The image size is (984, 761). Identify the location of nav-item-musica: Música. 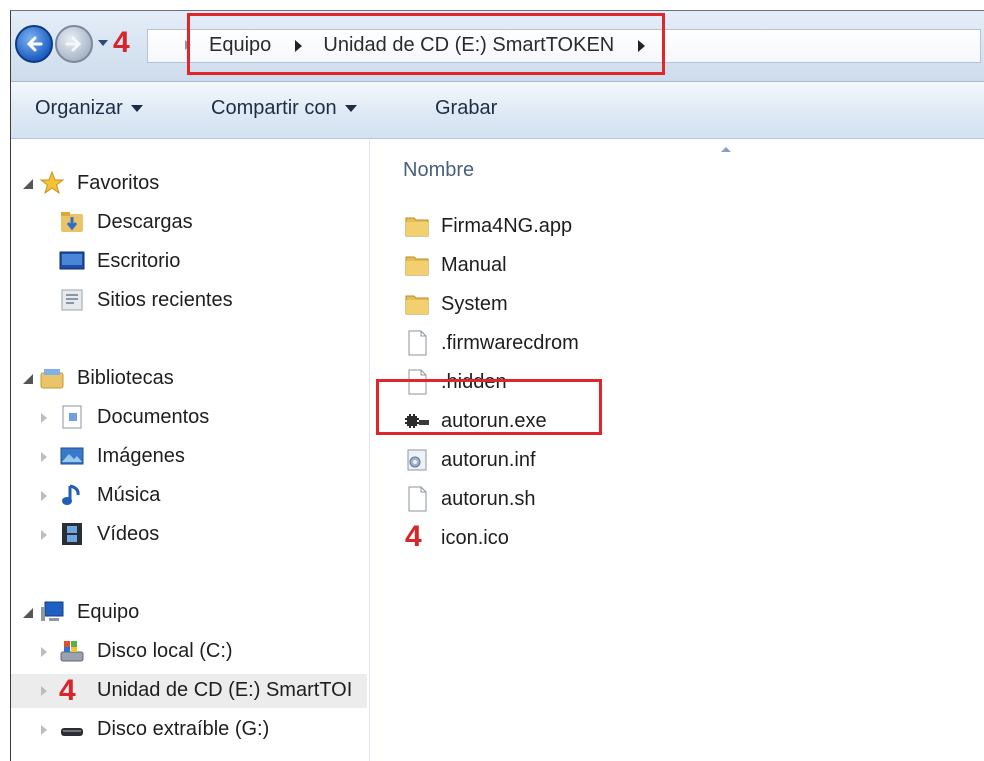
(189, 496).